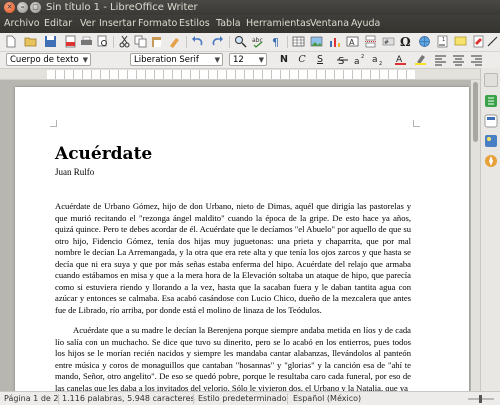  Describe the element at coordinates (156, 41) in the screenshot. I see `paste-icon` at that location.